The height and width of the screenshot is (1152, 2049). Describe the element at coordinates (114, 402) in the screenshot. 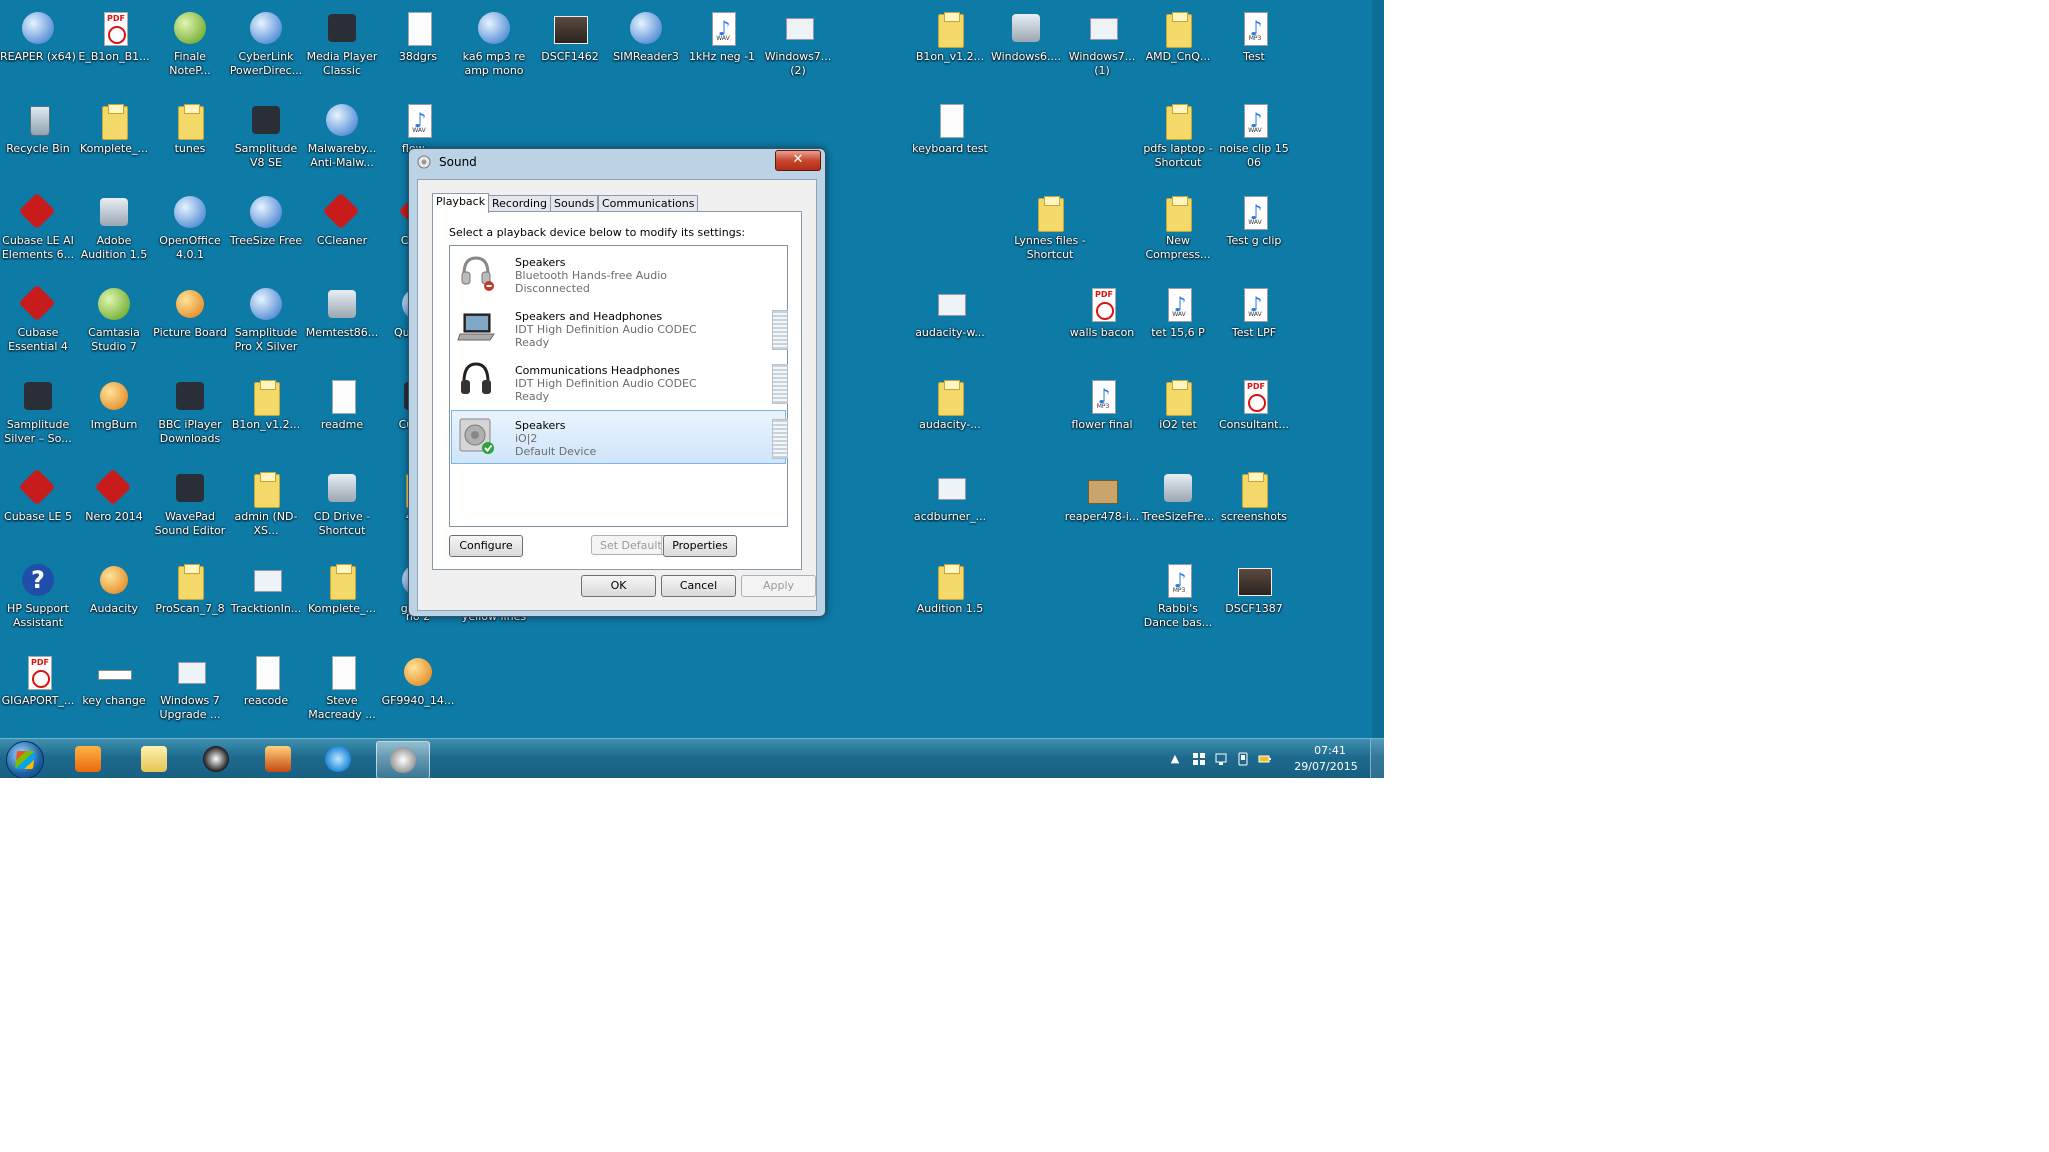

I see `desktop-icon-imgburn: ImgBurn` at that location.